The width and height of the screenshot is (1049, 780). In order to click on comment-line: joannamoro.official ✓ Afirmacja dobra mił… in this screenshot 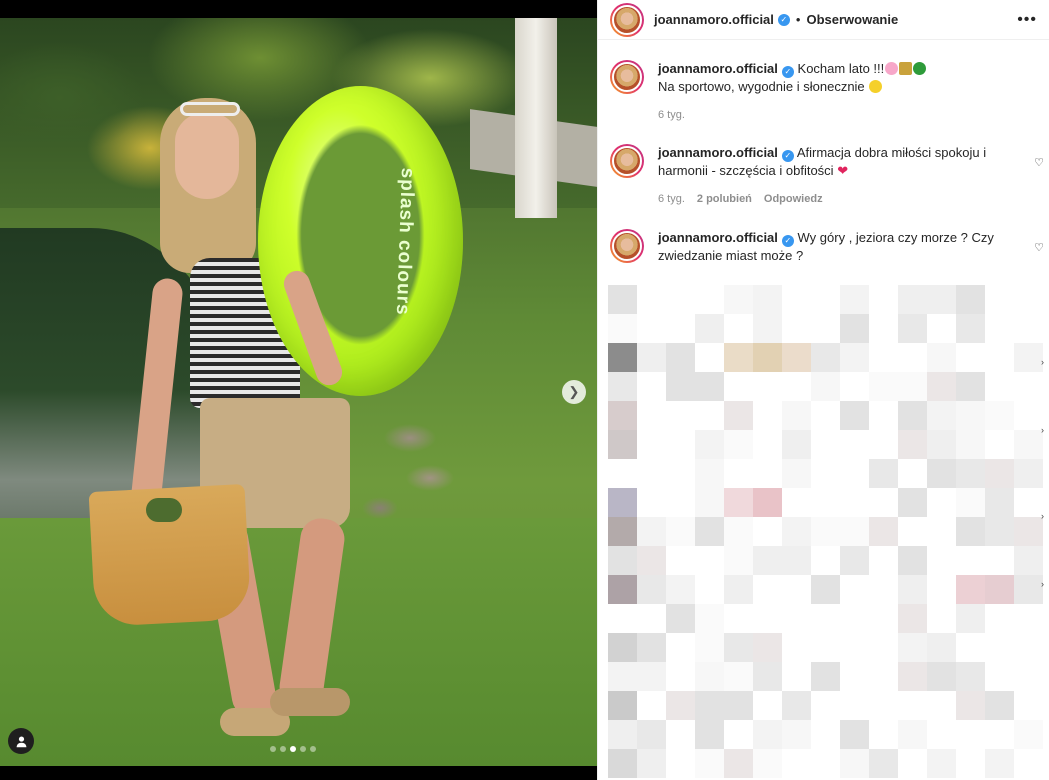, I will do `click(833, 161)`.